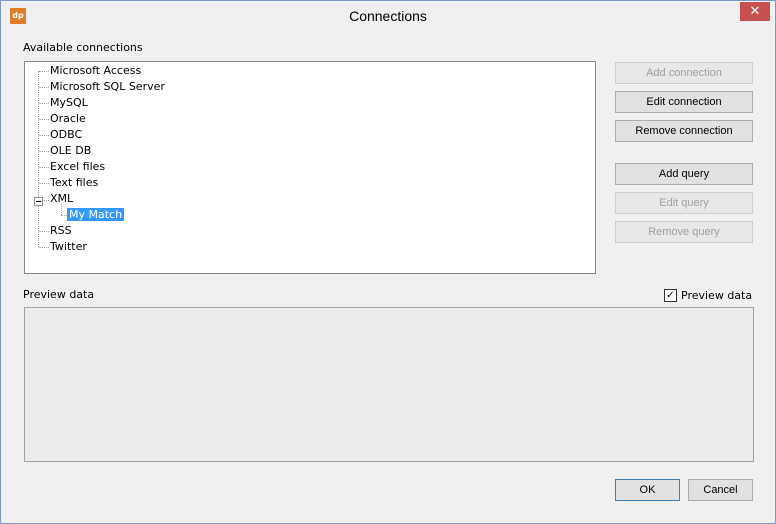 Image resolution: width=776 pixels, height=524 pixels. Describe the element at coordinates (684, 73) in the screenshot. I see `add-connection-button: Add connection` at that location.